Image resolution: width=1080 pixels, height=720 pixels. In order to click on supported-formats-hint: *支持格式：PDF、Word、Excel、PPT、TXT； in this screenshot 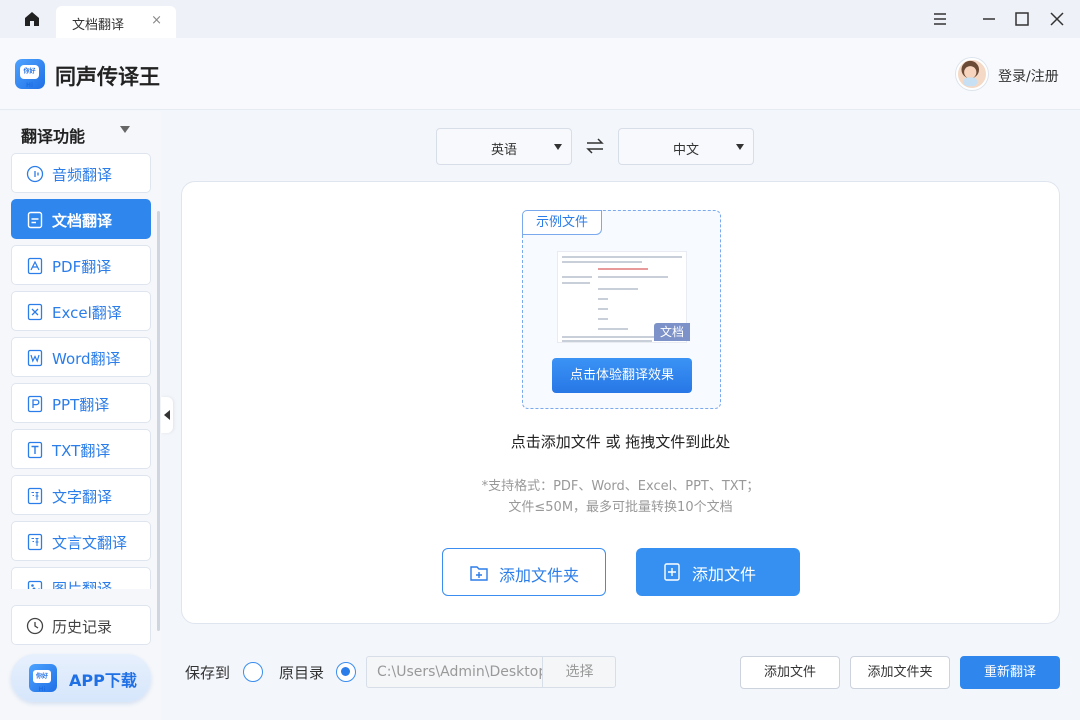, I will do `click(620, 486)`.